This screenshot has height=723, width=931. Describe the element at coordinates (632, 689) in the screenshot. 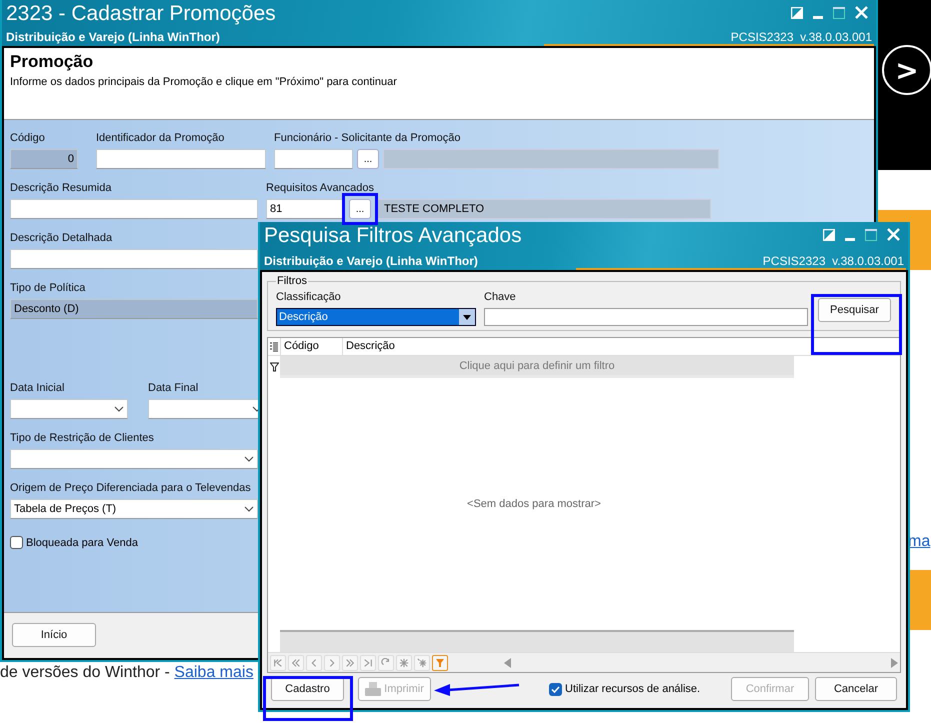

I see `checkbox-label: Utilizar recursos de análise.` at that location.